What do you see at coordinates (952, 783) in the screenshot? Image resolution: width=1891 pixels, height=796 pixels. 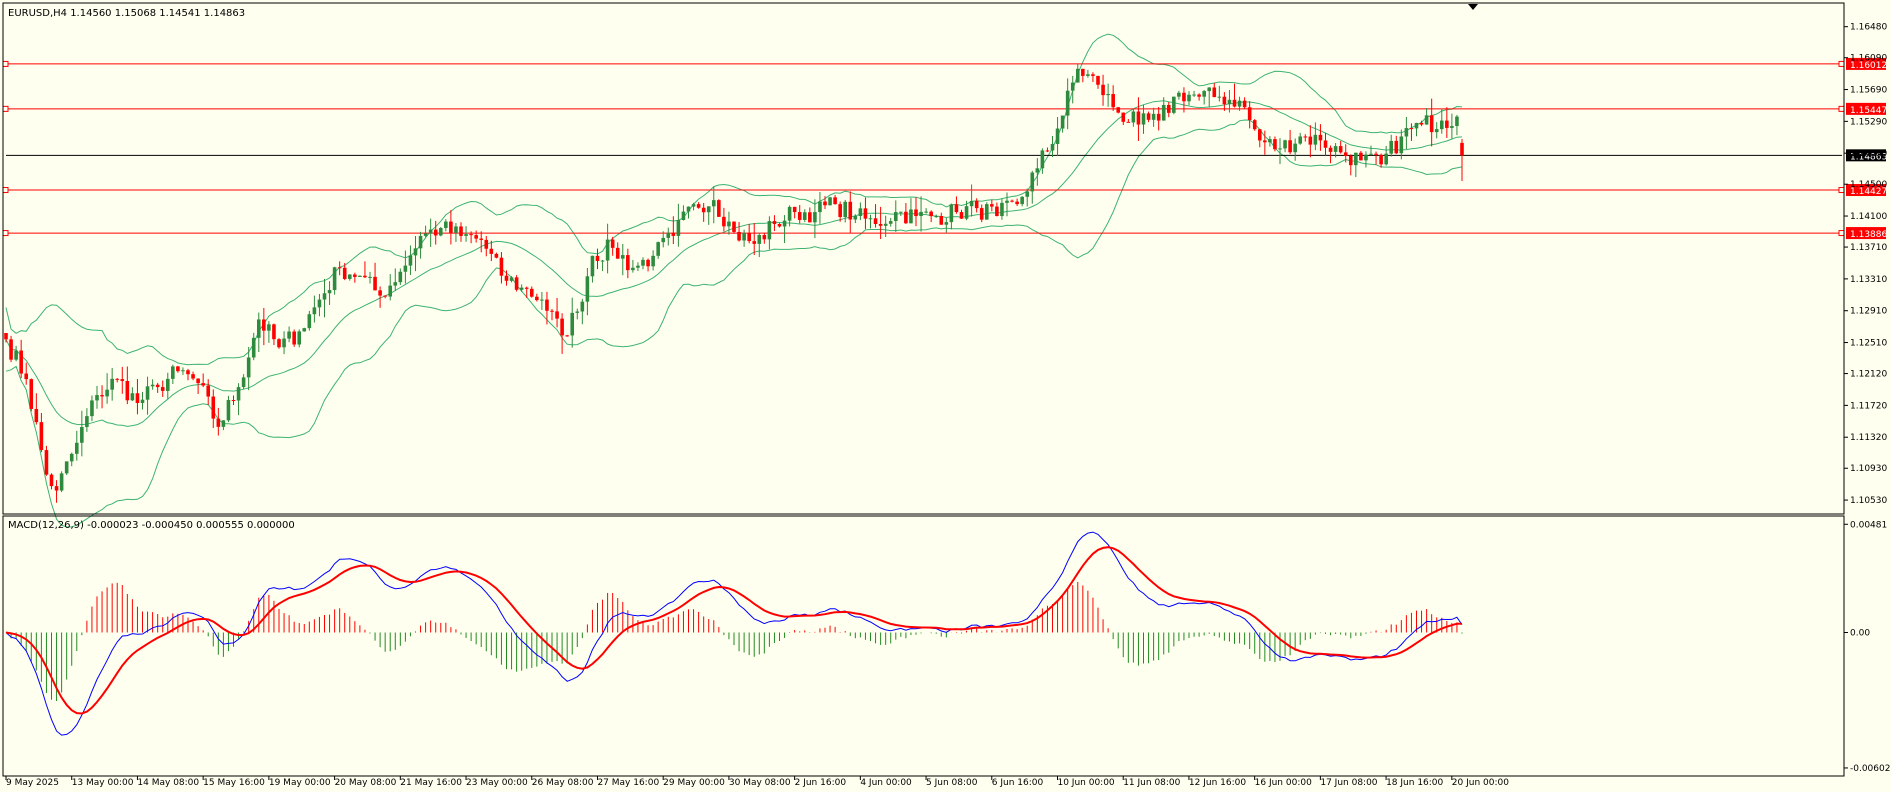 I see `time-tick-label: 5 Jun 08:00` at bounding box center [952, 783].